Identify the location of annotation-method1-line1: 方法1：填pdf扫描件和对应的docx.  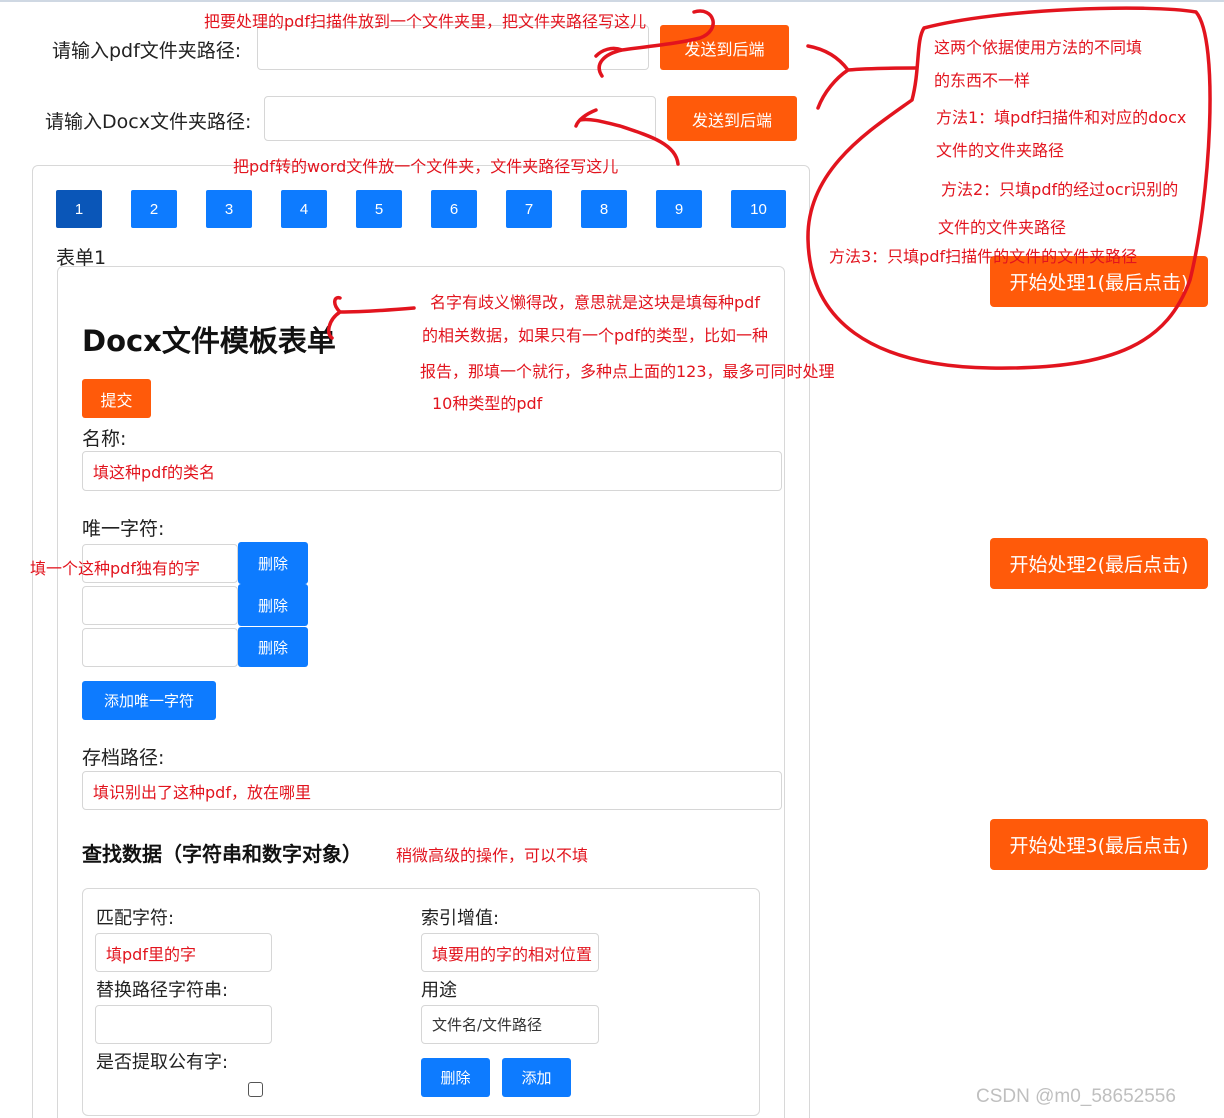
(1061, 117).